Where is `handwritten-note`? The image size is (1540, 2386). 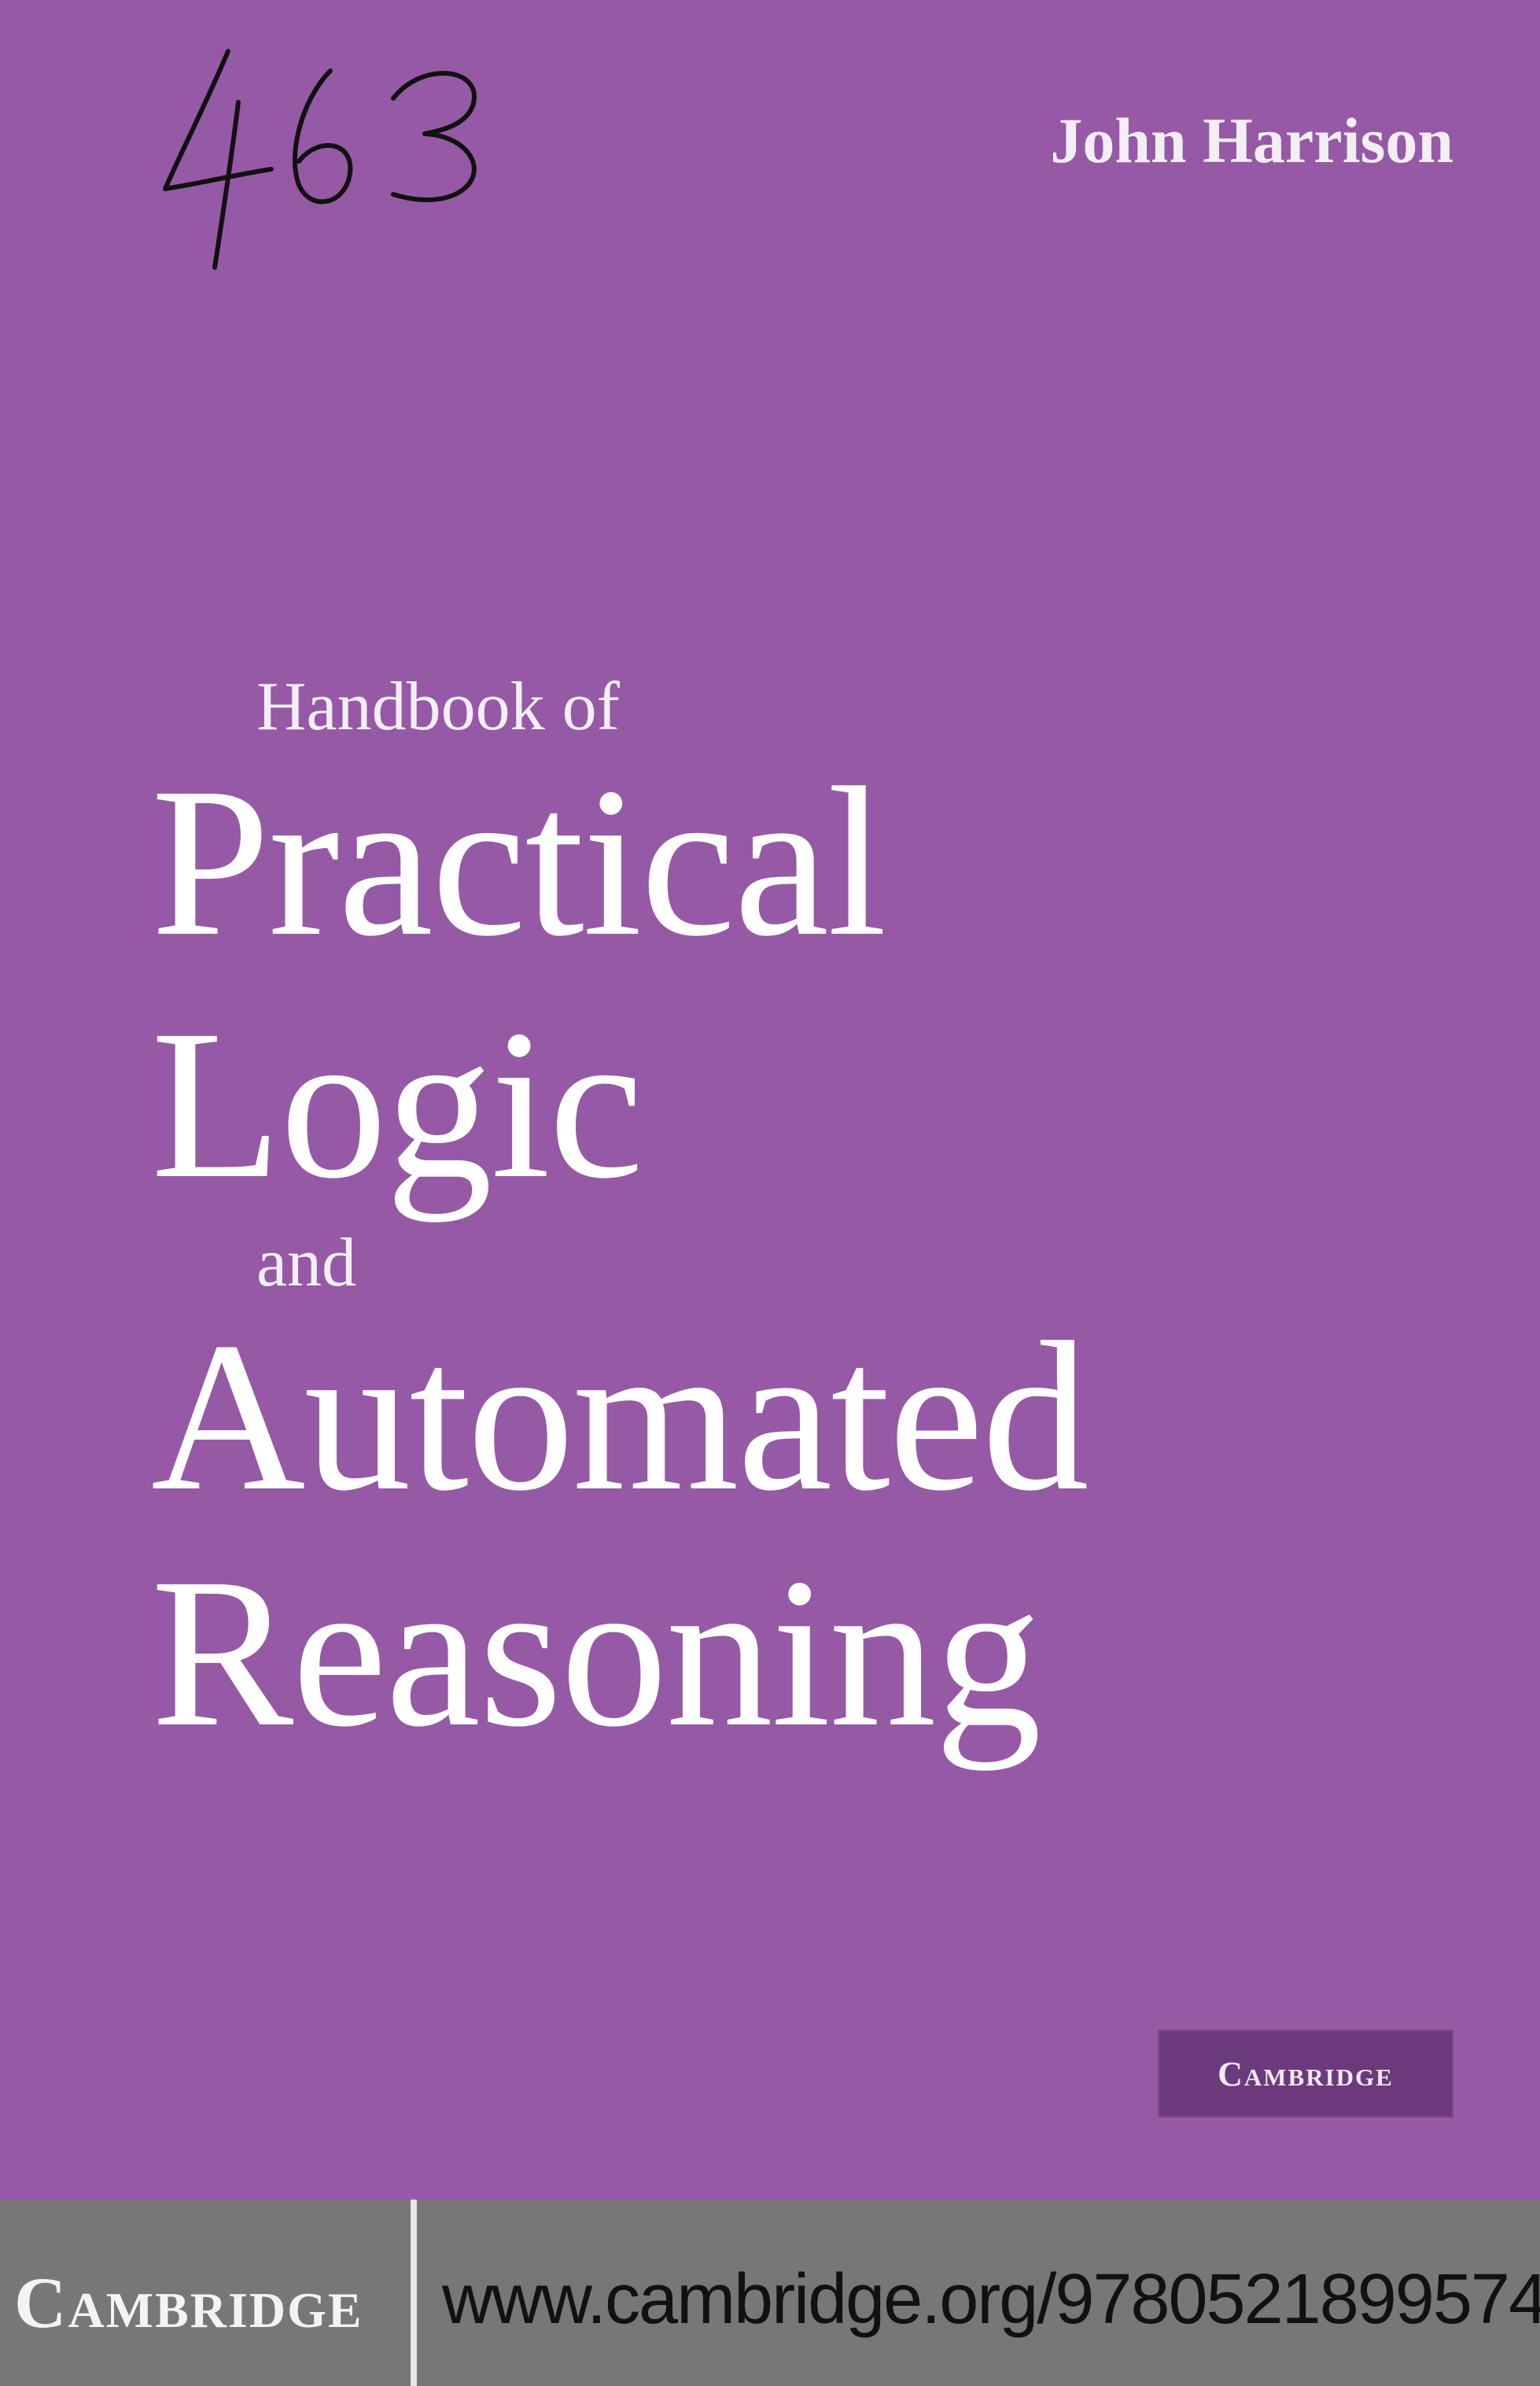 handwritten-note is located at coordinates (320, 159).